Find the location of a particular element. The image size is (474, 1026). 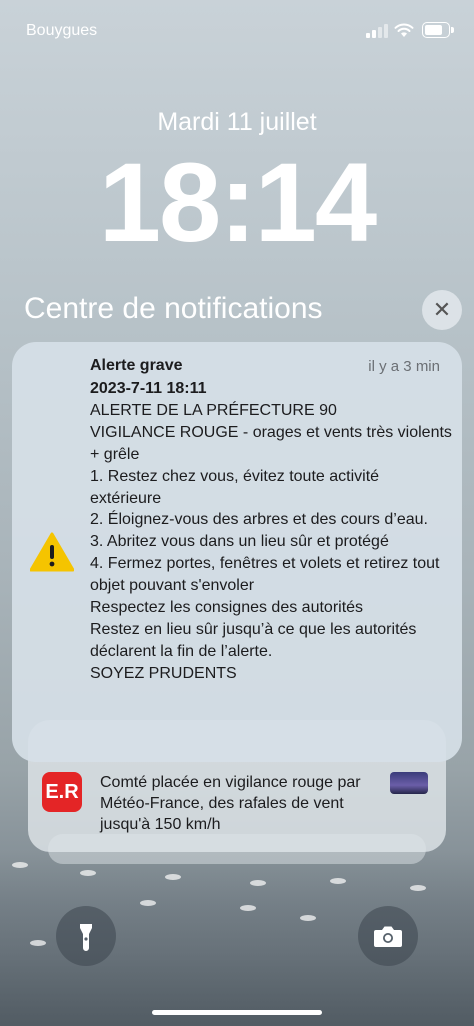

battery-fill is located at coordinates (433, 30).